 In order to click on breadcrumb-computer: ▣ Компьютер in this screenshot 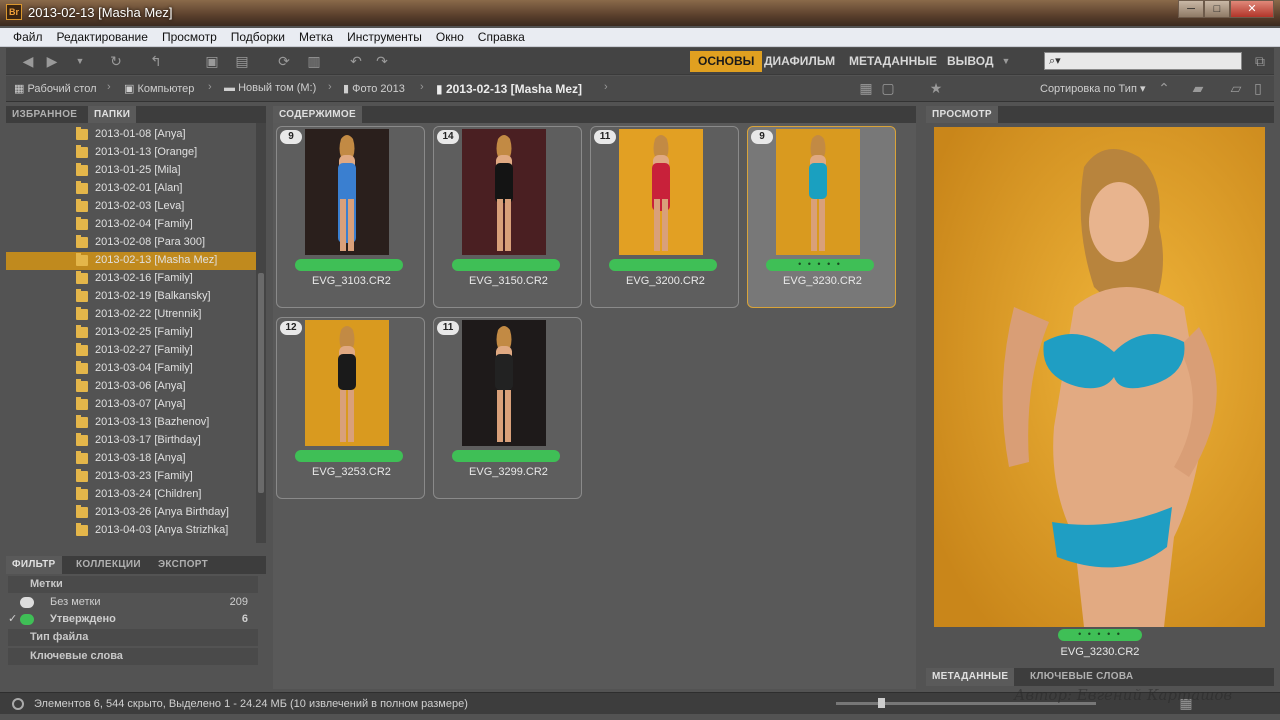, I will do `click(159, 88)`.